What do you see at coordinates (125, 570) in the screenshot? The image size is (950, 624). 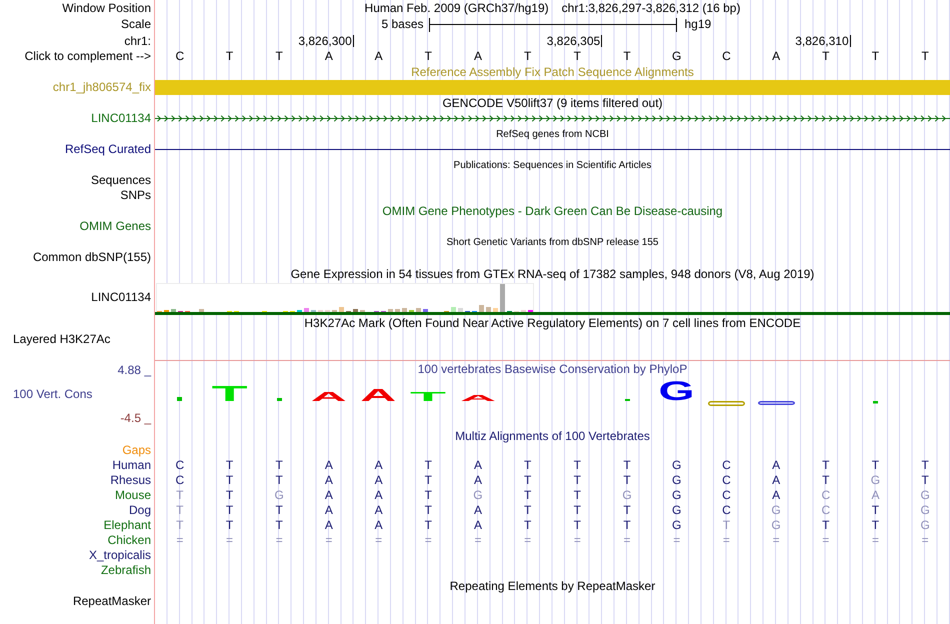 I see `species-label: Zebrafish` at bounding box center [125, 570].